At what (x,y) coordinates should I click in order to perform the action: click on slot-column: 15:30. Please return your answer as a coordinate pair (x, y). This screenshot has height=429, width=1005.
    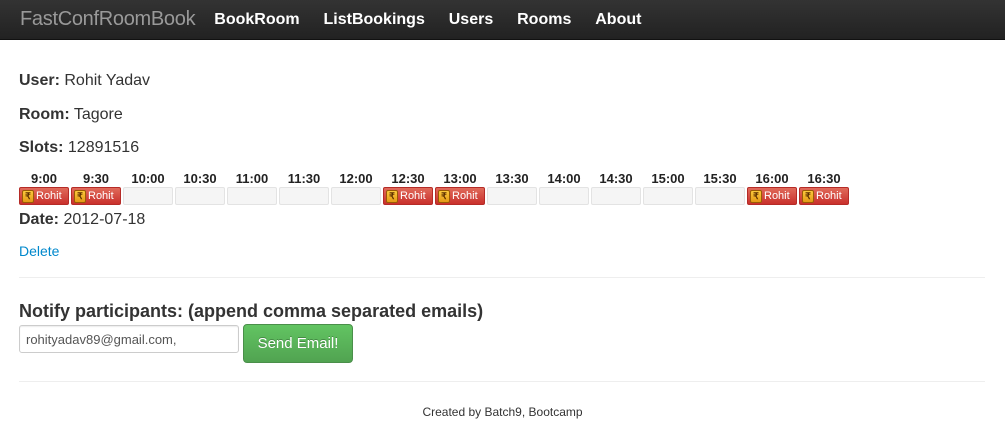
    Looking at the image, I should click on (720, 187).